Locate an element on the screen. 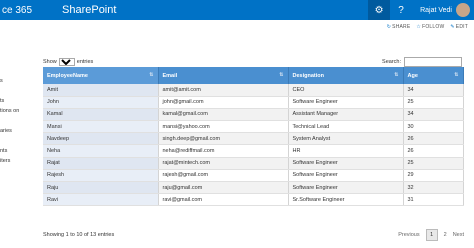  edit-button: ✎EDIT is located at coordinates (459, 27).